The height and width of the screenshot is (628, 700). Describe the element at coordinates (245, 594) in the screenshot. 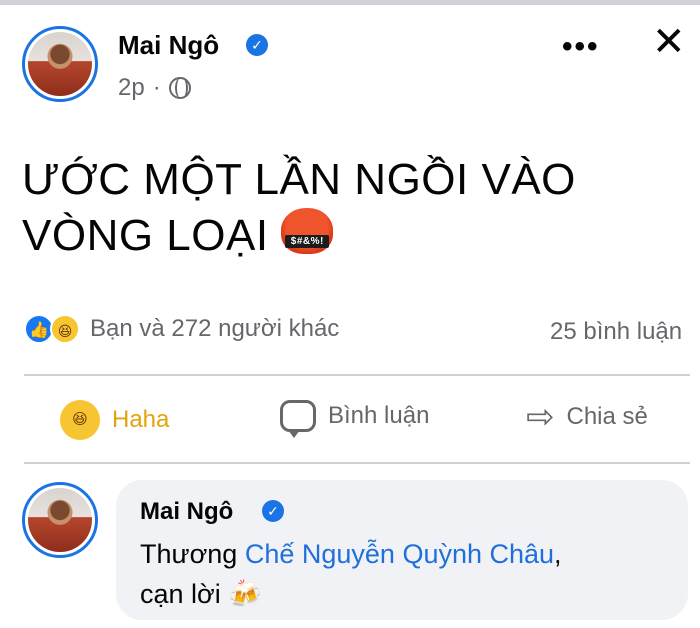

I see `beer-mugs-icon: 🍻` at that location.